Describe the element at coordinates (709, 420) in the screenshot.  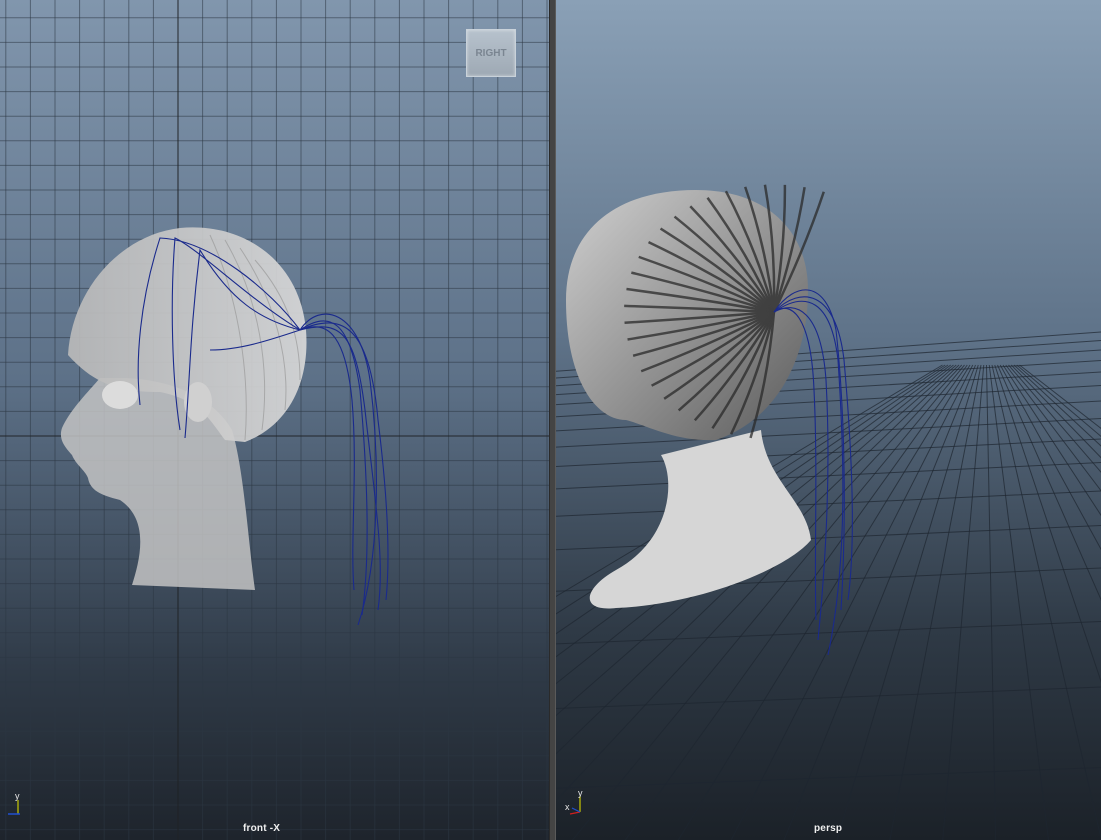
I see `head-model-persp` at that location.